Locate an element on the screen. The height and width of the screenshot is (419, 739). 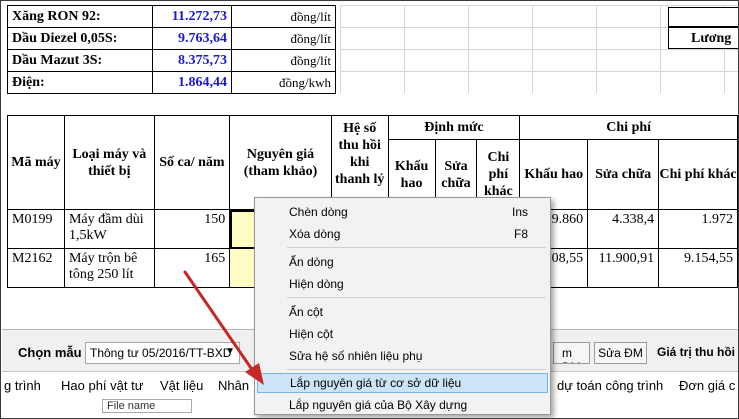
header-cp-chi-phi-khac: Chi phí khác is located at coordinates (698, 174).